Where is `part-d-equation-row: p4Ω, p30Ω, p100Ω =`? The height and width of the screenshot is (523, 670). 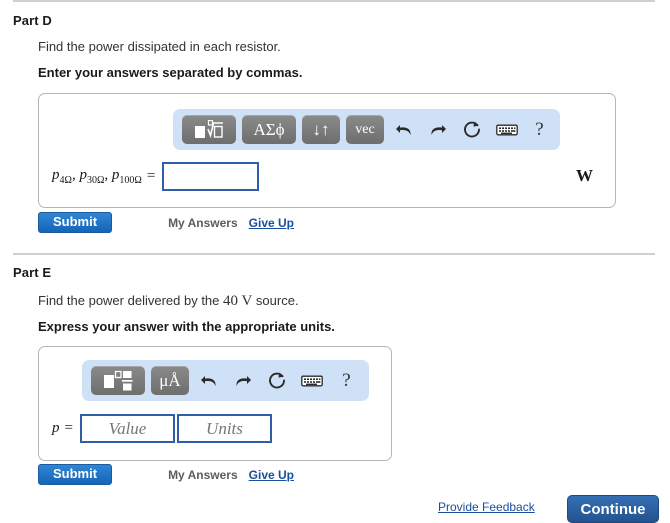 part-d-equation-row: p4Ω, p30Ω, p100Ω = is located at coordinates (156, 176).